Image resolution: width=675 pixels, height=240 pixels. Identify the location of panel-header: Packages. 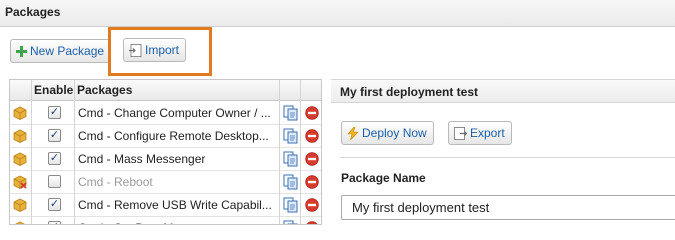
(337, 13).